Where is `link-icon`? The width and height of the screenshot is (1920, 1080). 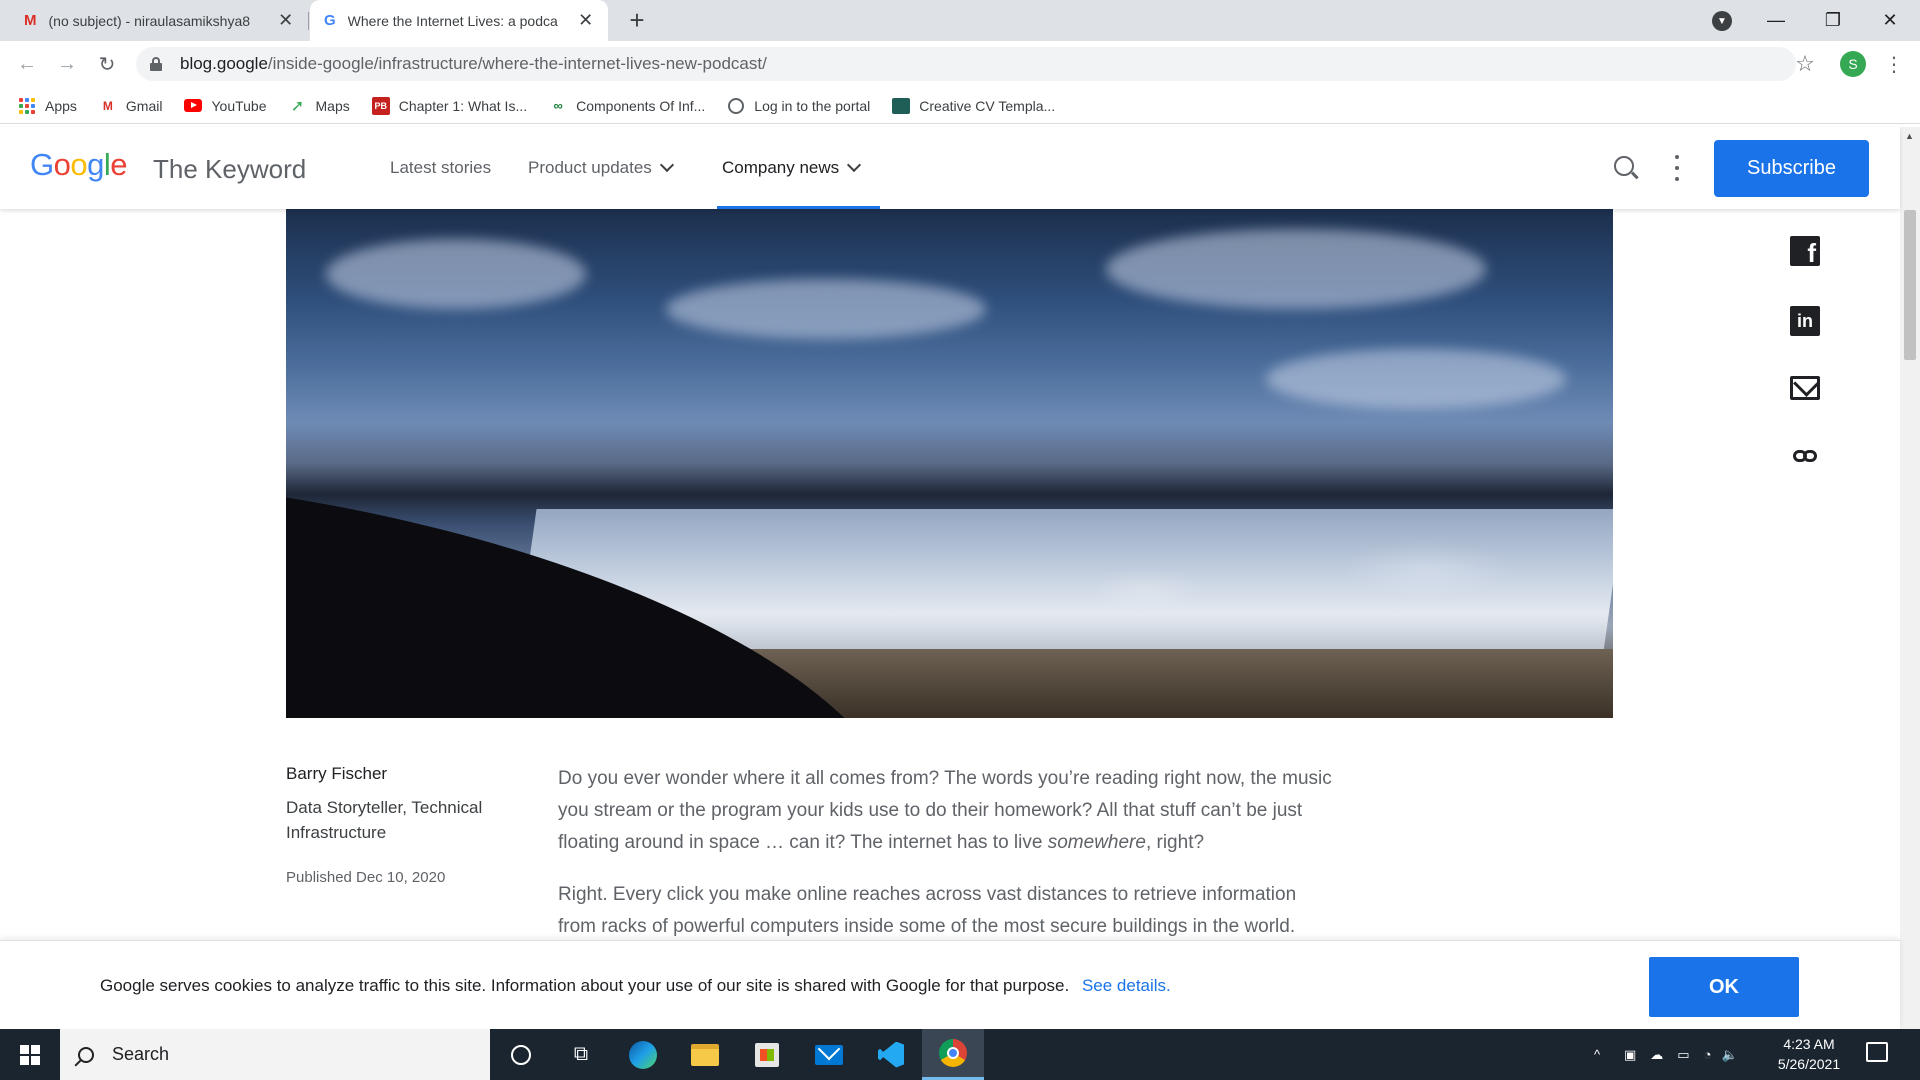 link-icon is located at coordinates (1805, 456).